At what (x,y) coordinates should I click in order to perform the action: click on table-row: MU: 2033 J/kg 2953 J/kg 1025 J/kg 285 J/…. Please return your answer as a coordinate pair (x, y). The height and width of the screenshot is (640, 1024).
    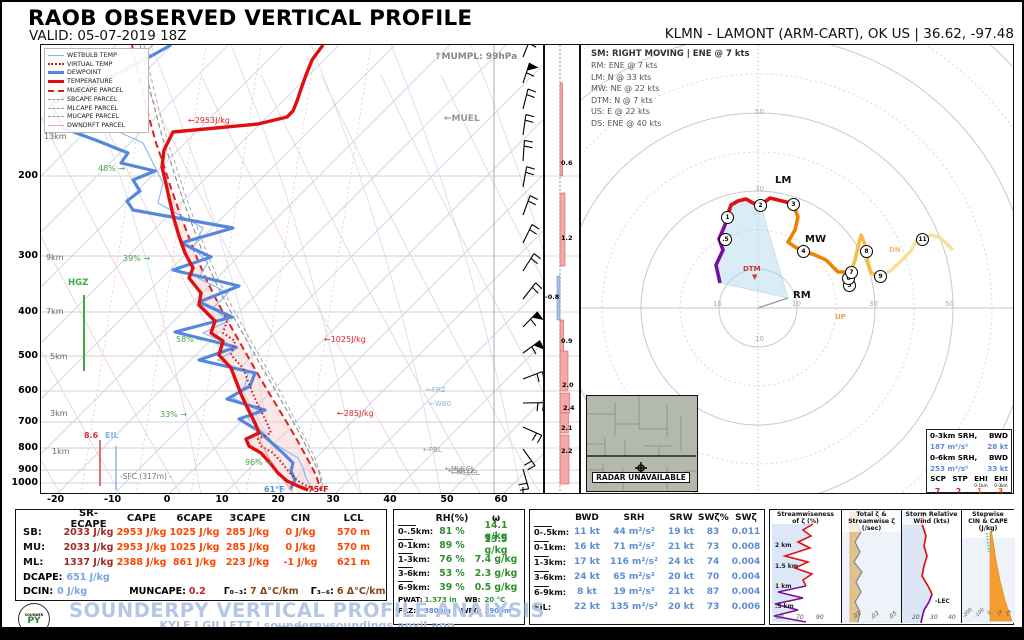
    Looking at the image, I should click on (201, 547).